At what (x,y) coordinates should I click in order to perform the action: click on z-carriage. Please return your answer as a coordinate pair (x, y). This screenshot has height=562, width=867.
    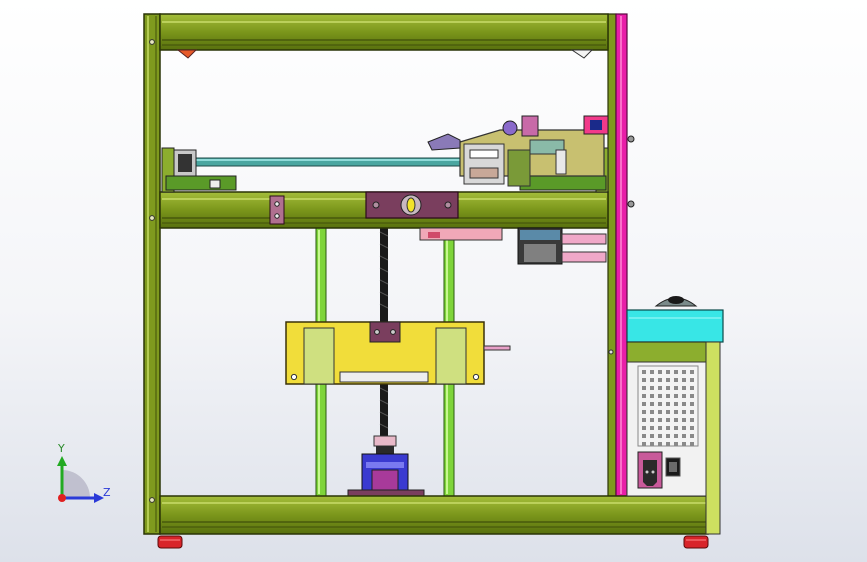
    Looking at the image, I should click on (398, 353).